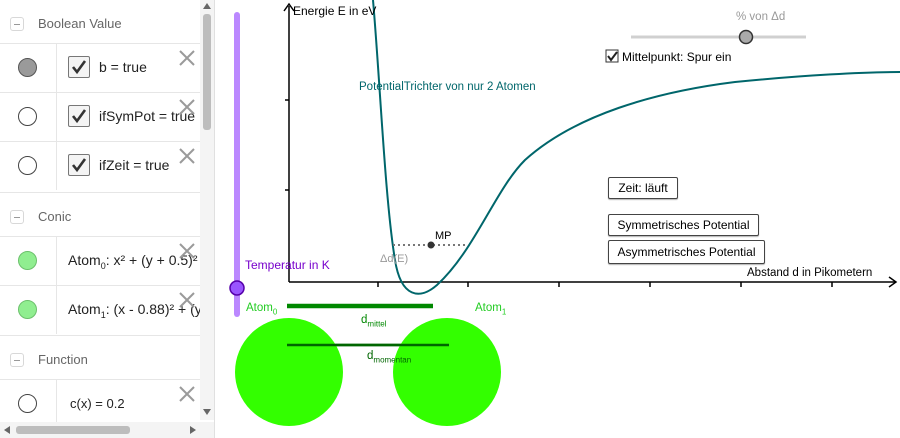 The width and height of the screenshot is (900, 438). I want to click on list-item-c: c(x) = 0.2, so click(100, 403).